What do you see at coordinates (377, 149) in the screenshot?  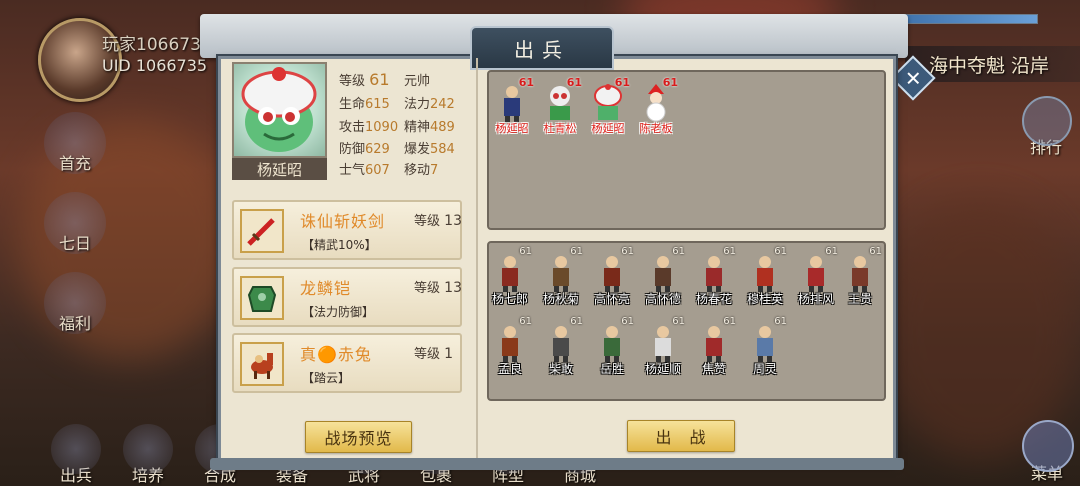 I see `stat-value: 629` at bounding box center [377, 149].